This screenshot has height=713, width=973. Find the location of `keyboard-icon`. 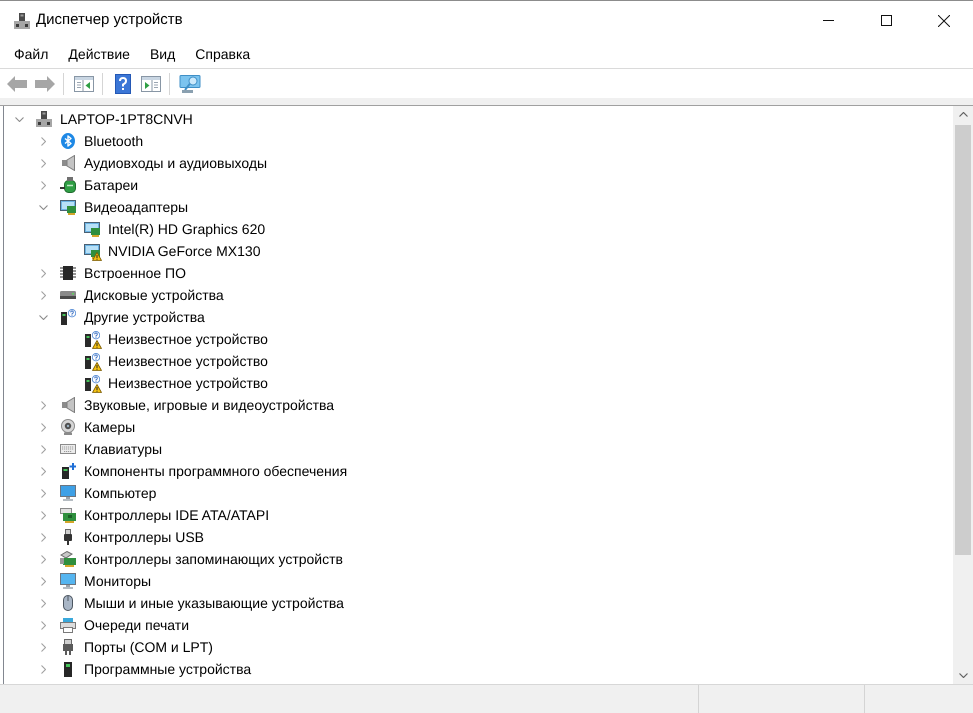

keyboard-icon is located at coordinates (68, 449).